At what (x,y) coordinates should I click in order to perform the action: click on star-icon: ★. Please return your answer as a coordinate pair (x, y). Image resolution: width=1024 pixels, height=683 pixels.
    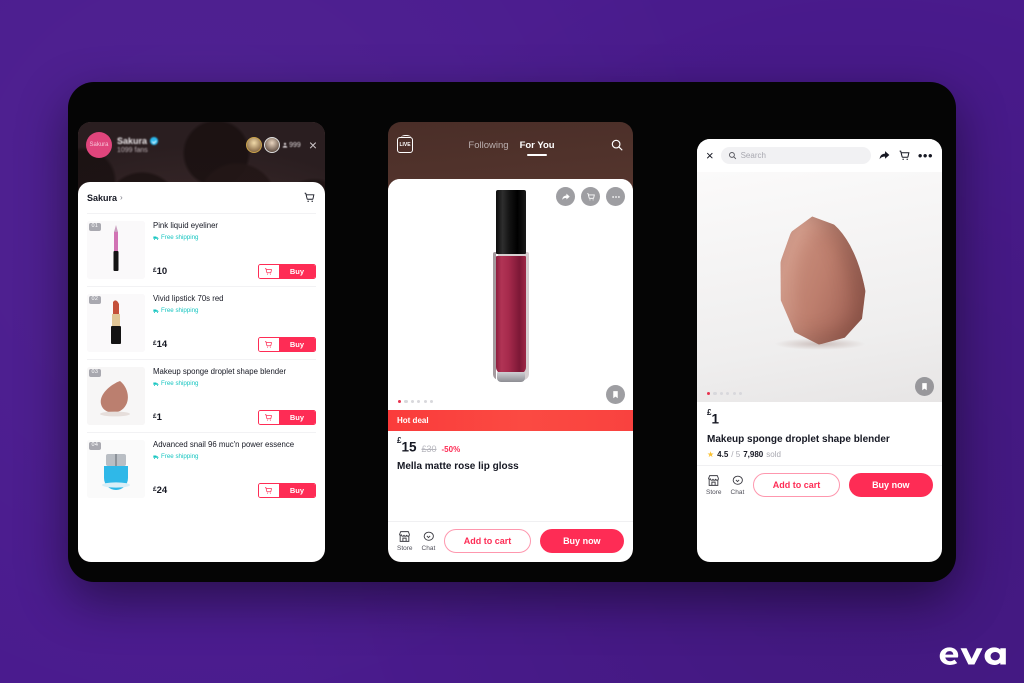
    Looking at the image, I should click on (711, 454).